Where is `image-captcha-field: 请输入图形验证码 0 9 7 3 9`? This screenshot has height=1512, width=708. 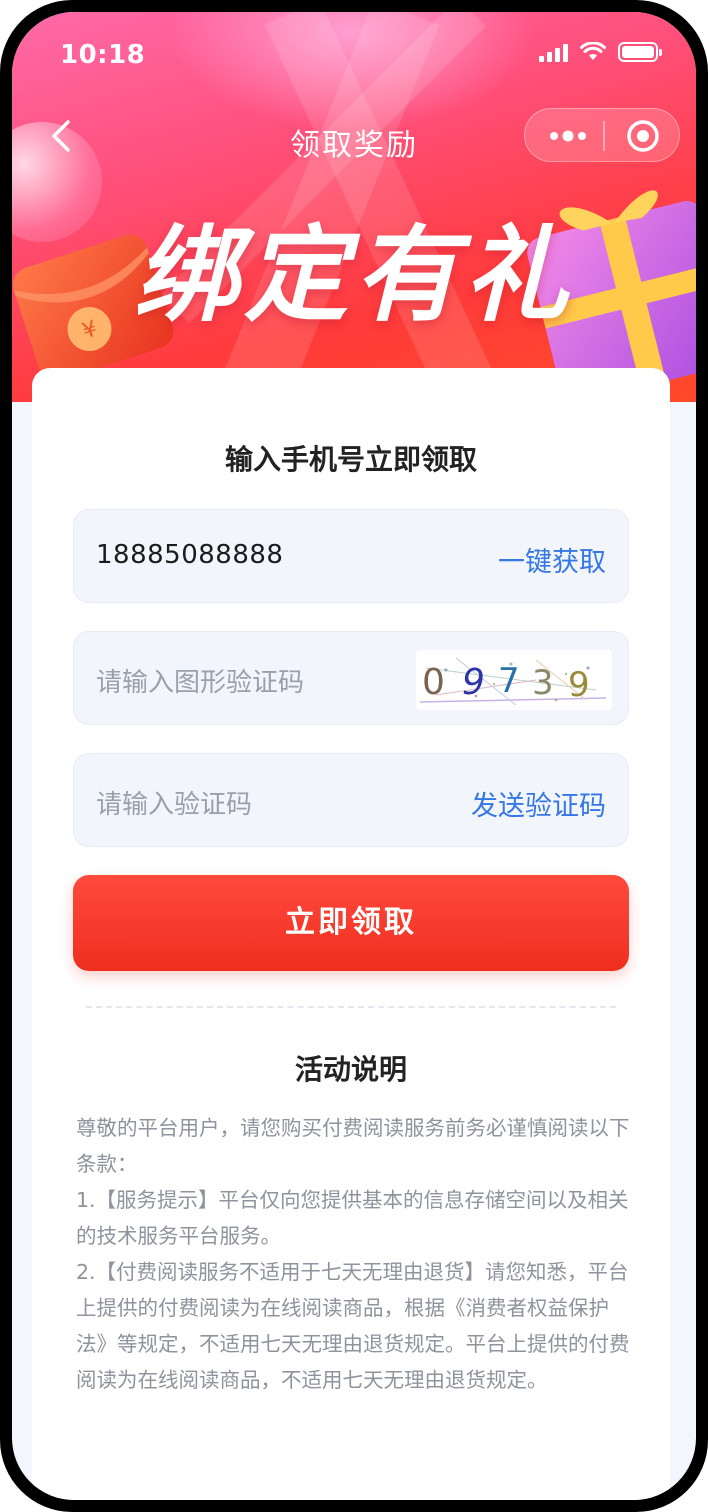
image-captcha-field: 请输入图形验证码 0 9 7 3 9 is located at coordinates (351, 678).